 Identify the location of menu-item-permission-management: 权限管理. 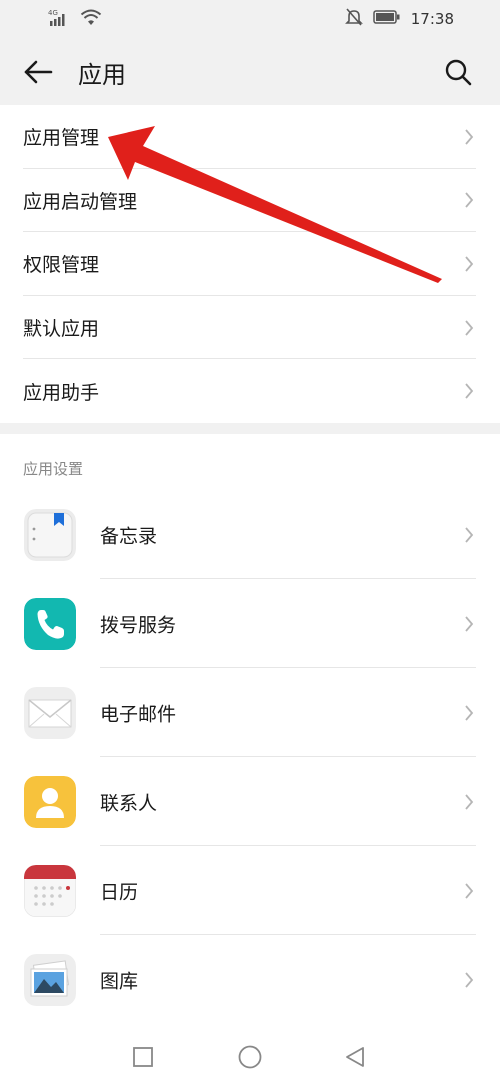
(250, 264).